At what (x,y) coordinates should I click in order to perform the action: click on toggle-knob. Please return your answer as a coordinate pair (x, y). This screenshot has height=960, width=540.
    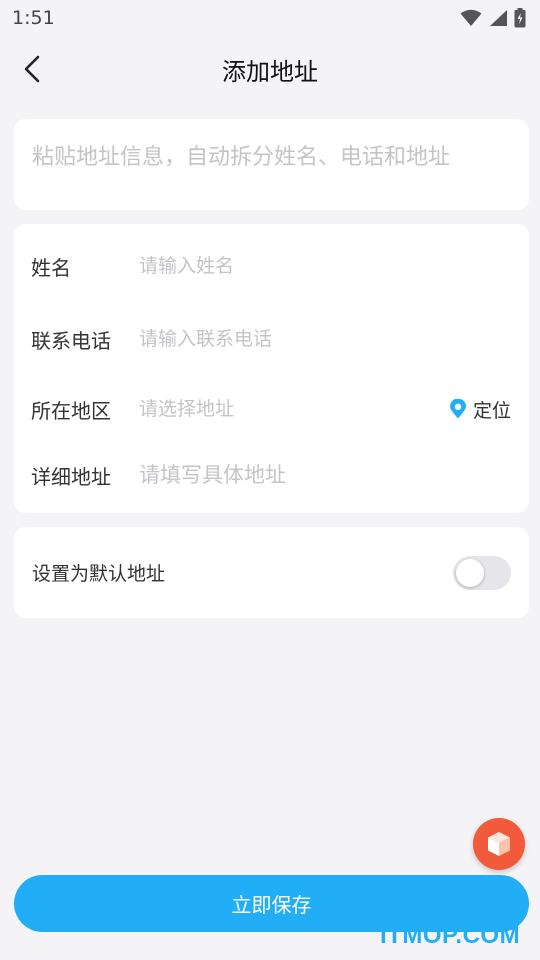
    Looking at the image, I should click on (470, 572).